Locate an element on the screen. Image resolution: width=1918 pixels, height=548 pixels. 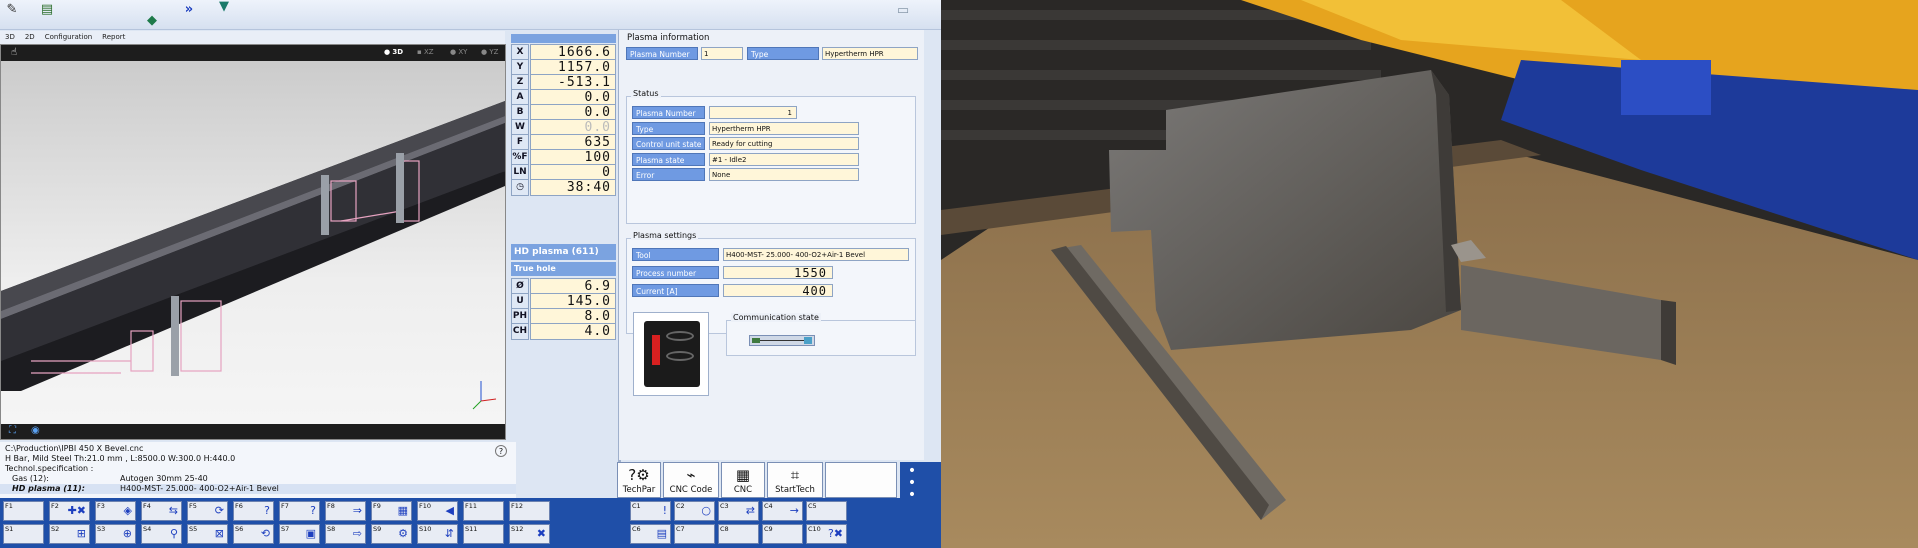
pointer-icon: ☝ is located at coordinates (14, 52).